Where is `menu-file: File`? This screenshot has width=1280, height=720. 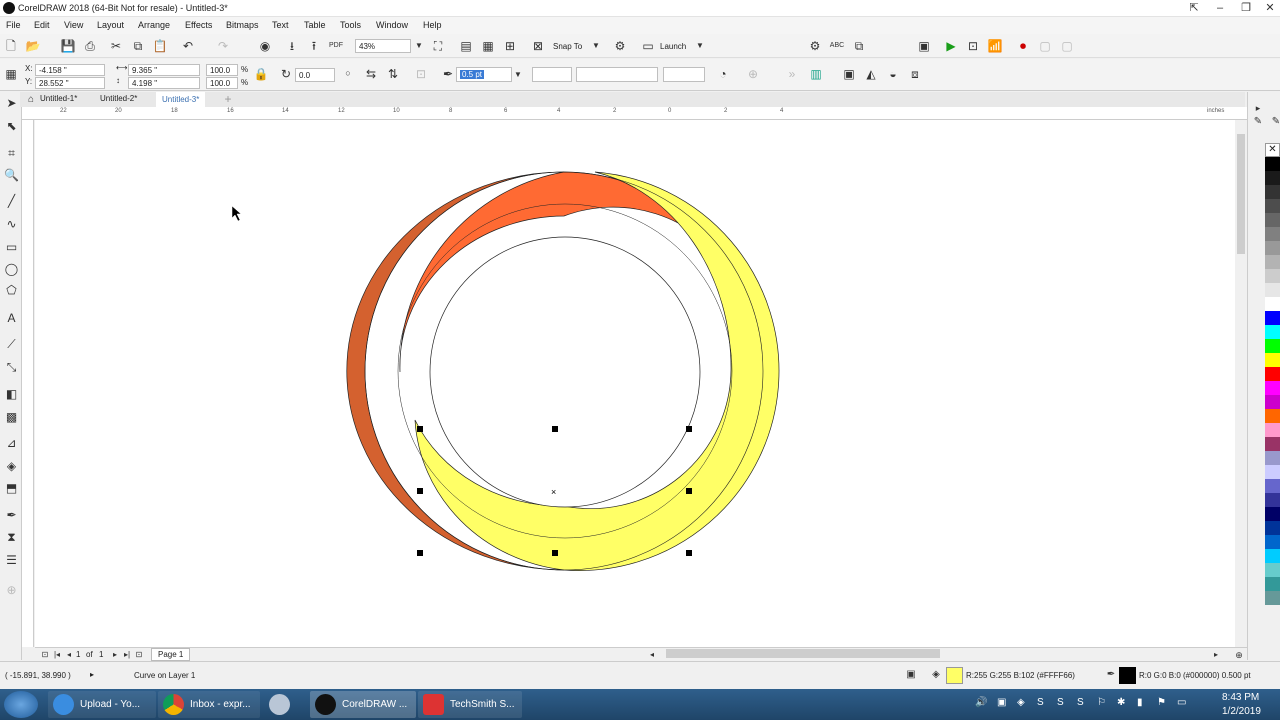
menu-file: File is located at coordinates (13, 25).